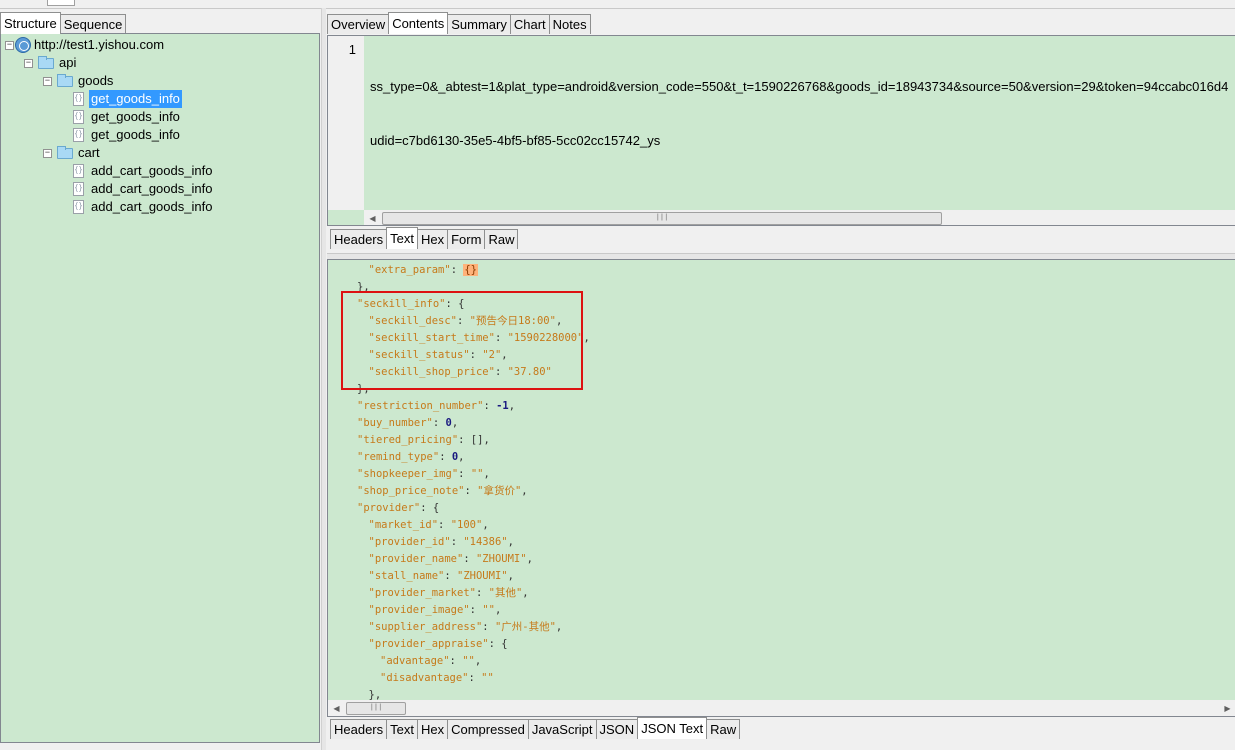  I want to click on line-number: 1, so click(352, 49).